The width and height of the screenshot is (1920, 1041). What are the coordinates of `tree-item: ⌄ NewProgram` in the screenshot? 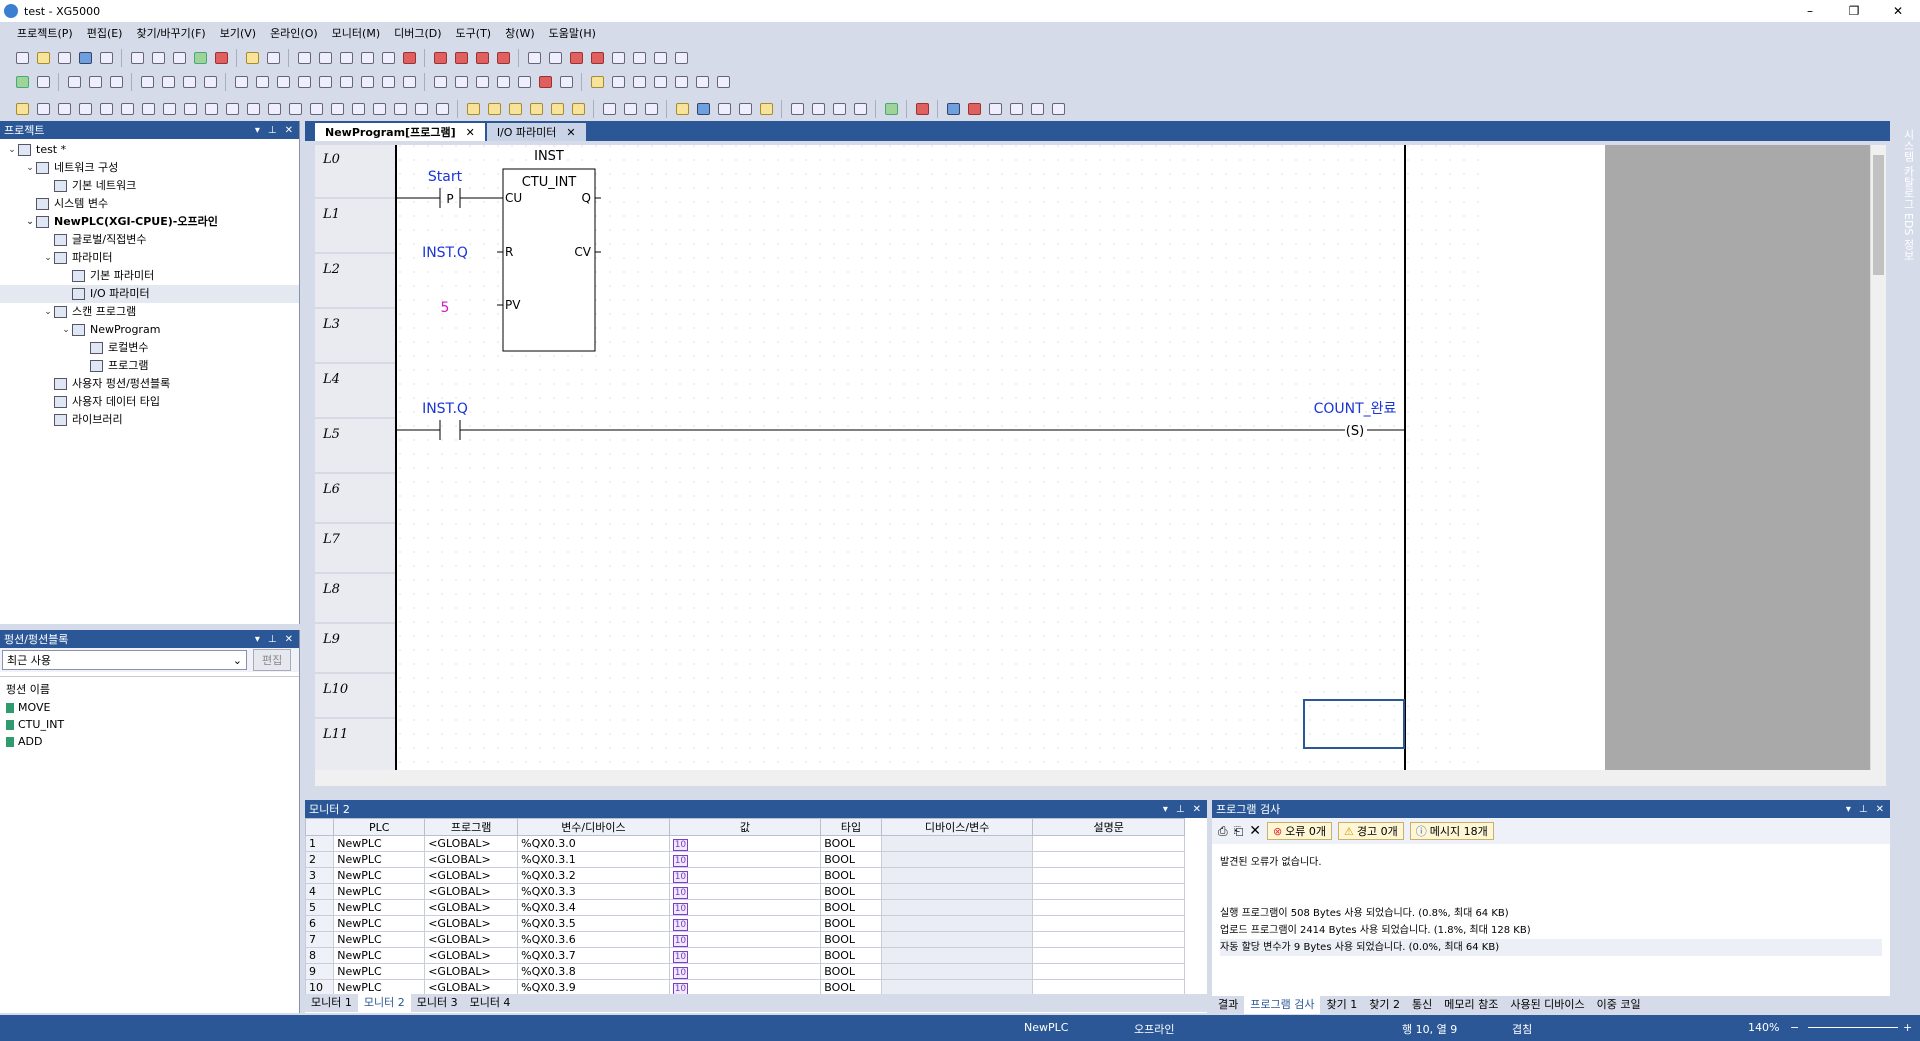 It's located at (149, 330).